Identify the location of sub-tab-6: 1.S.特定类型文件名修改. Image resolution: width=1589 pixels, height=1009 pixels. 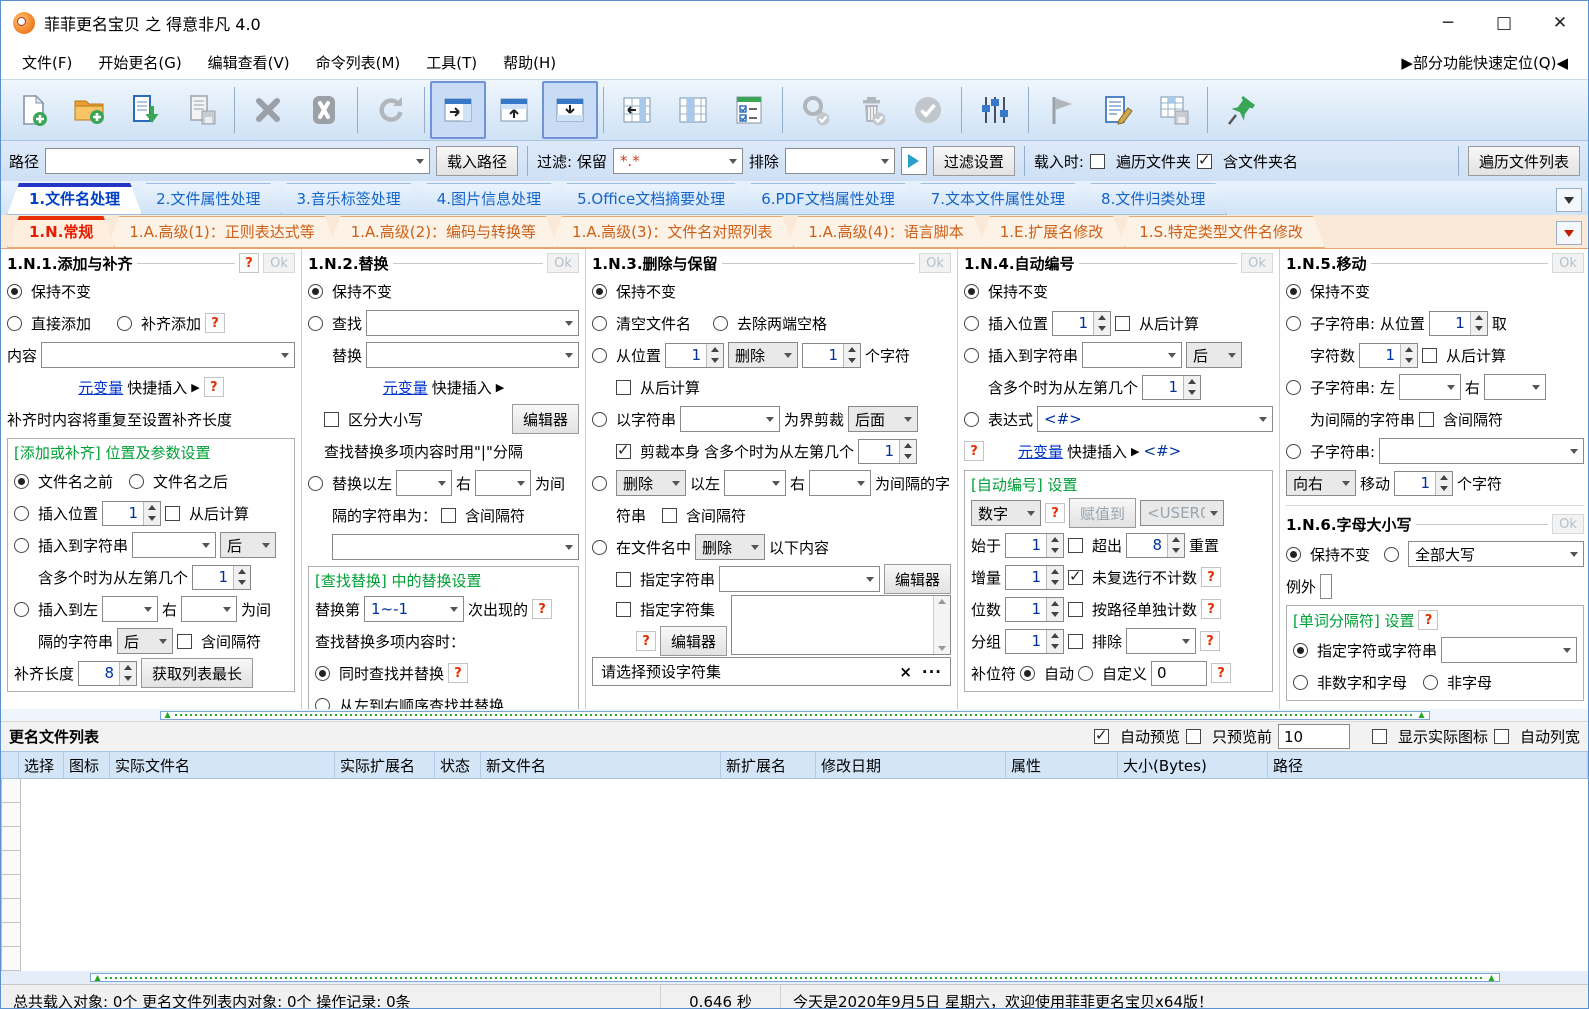
(1221, 232).